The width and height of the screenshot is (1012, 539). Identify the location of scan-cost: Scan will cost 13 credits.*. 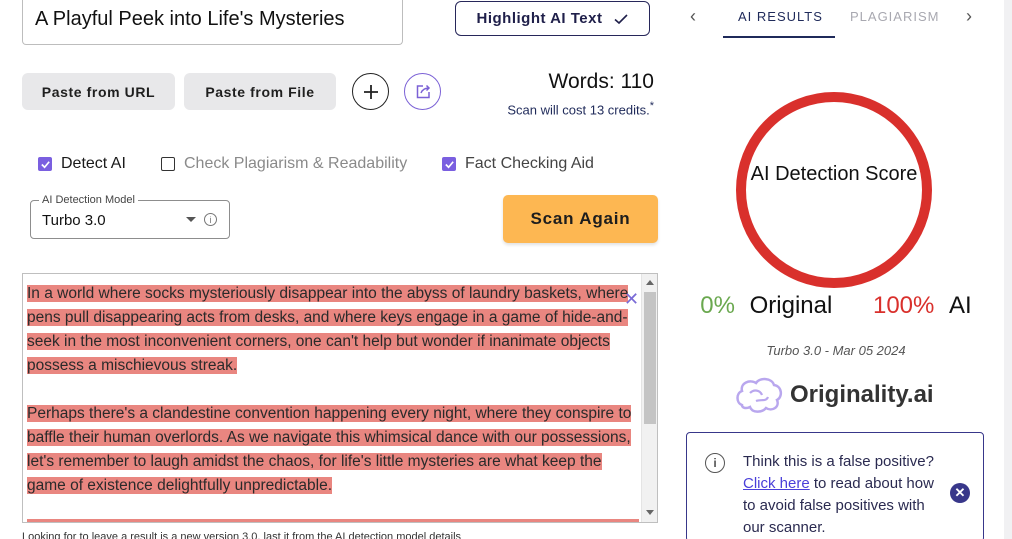
(547, 108).